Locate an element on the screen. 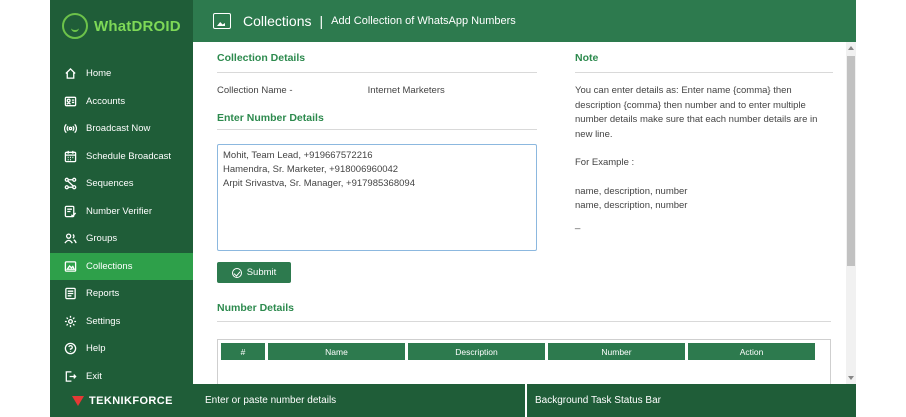 The image size is (906, 417). submit-label: Submit is located at coordinates (261, 272).